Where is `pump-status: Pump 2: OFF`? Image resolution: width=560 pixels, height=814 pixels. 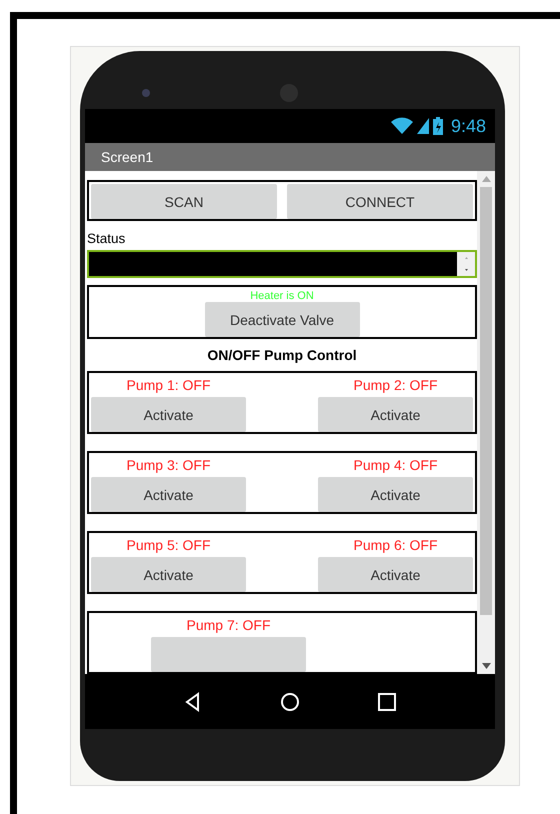
pump-status: Pump 2: OFF is located at coordinates (395, 385).